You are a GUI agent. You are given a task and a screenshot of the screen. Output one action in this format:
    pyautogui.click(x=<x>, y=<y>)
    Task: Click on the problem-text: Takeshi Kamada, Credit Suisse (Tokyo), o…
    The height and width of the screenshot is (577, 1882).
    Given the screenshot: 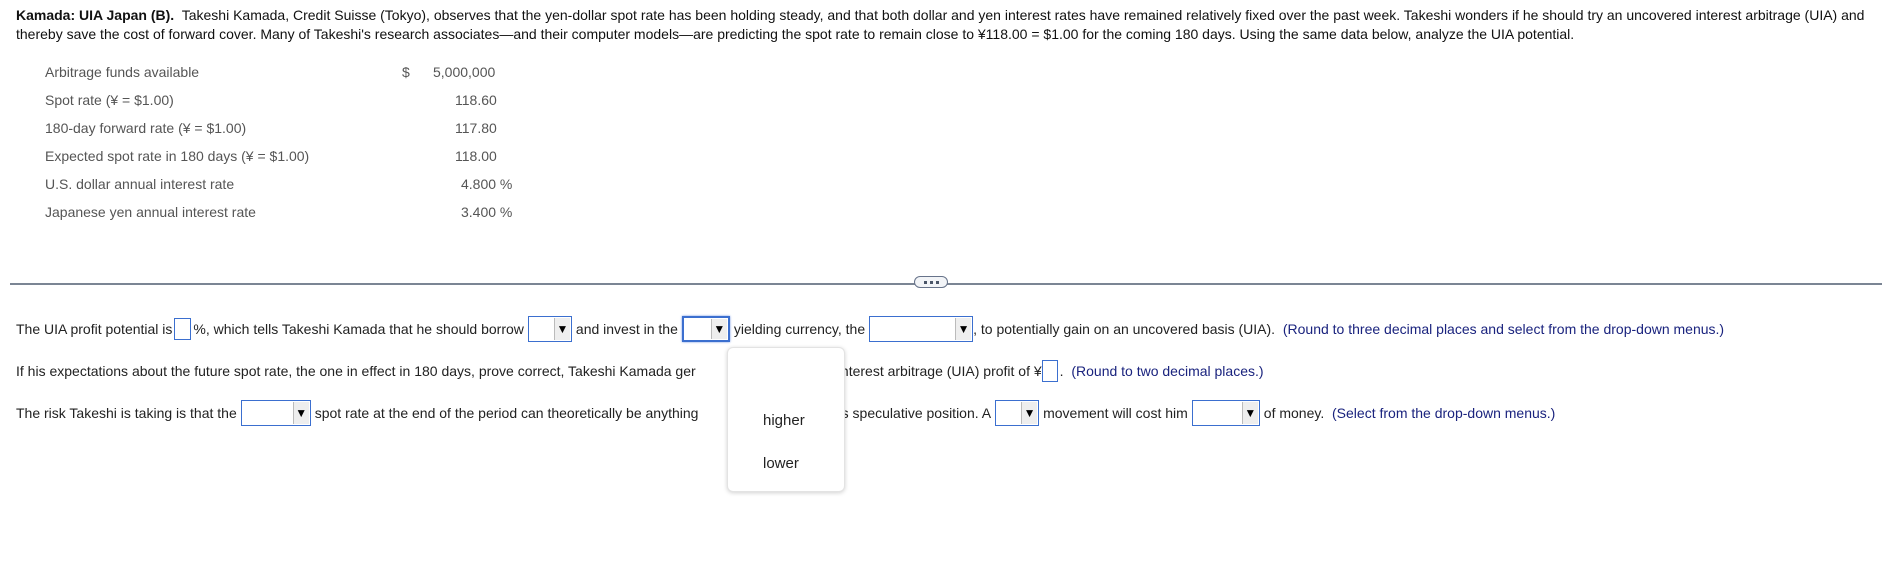 What is the action you would take?
    pyautogui.click(x=940, y=24)
    